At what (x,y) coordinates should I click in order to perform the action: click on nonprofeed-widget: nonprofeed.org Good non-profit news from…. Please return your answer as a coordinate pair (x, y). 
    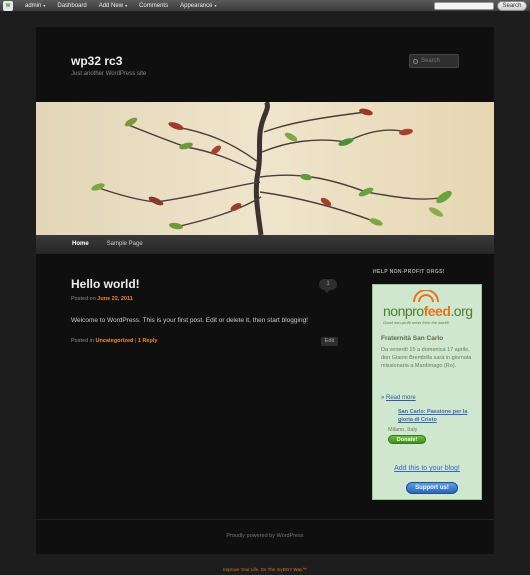
    Looking at the image, I should click on (427, 392).